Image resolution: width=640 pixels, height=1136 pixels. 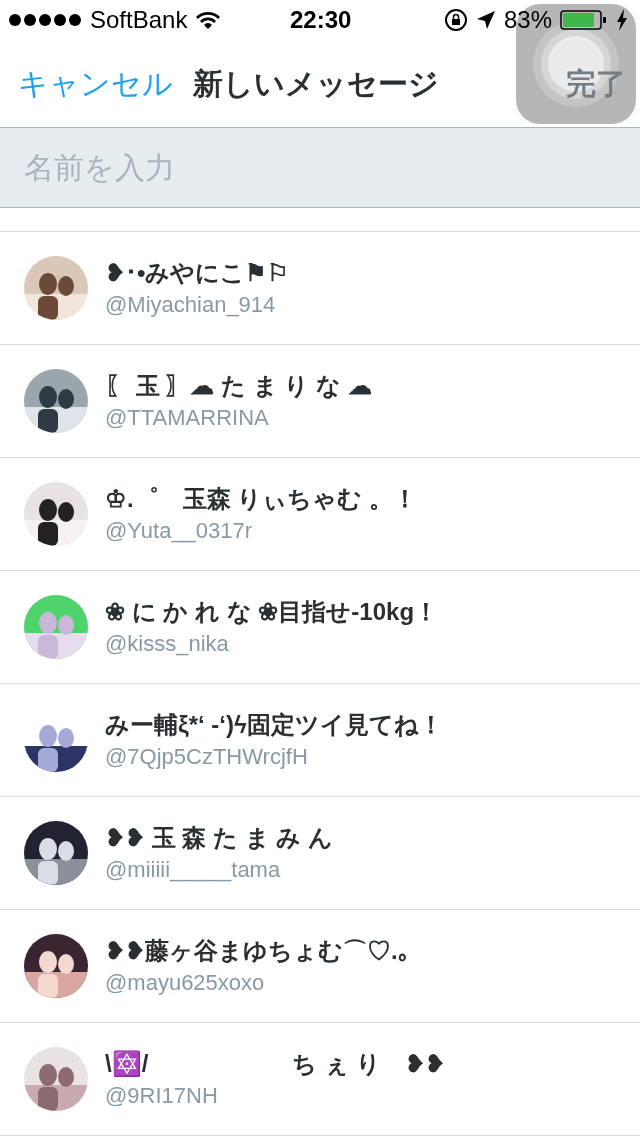 I want to click on clock-time: 22:30, so click(x=321, y=20).